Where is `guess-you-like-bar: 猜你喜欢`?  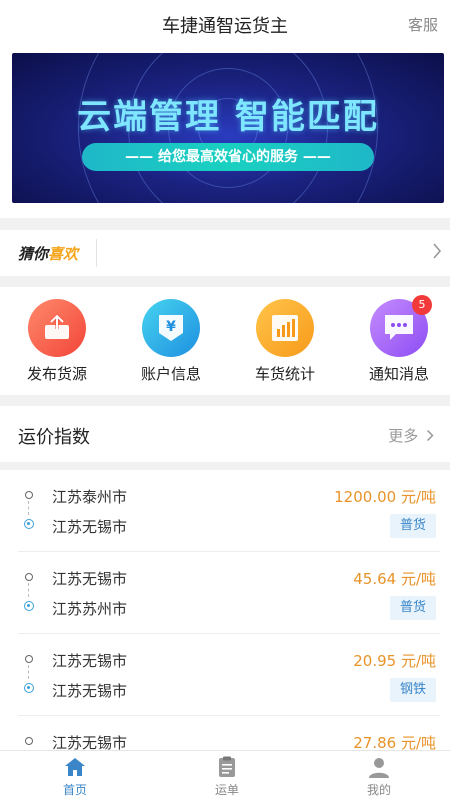 guess-you-like-bar: 猜你喜欢 is located at coordinates (225, 253).